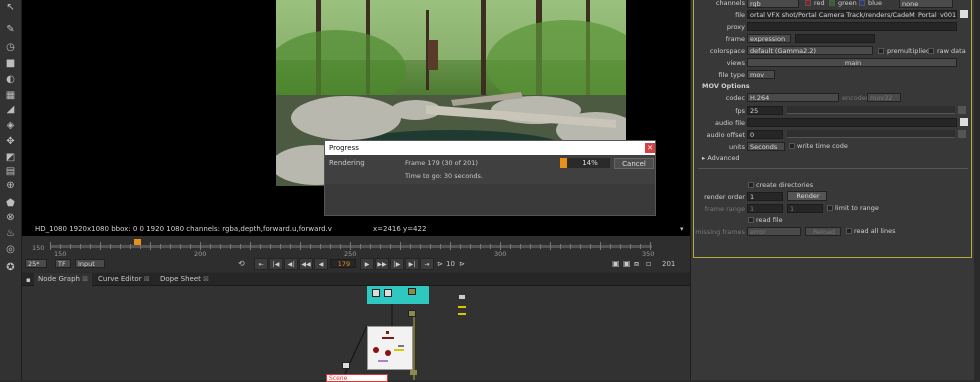 Image resolution: width=980 pixels, height=382 pixels. Describe the element at coordinates (137, 242) in the screenshot. I see `playhead` at that location.